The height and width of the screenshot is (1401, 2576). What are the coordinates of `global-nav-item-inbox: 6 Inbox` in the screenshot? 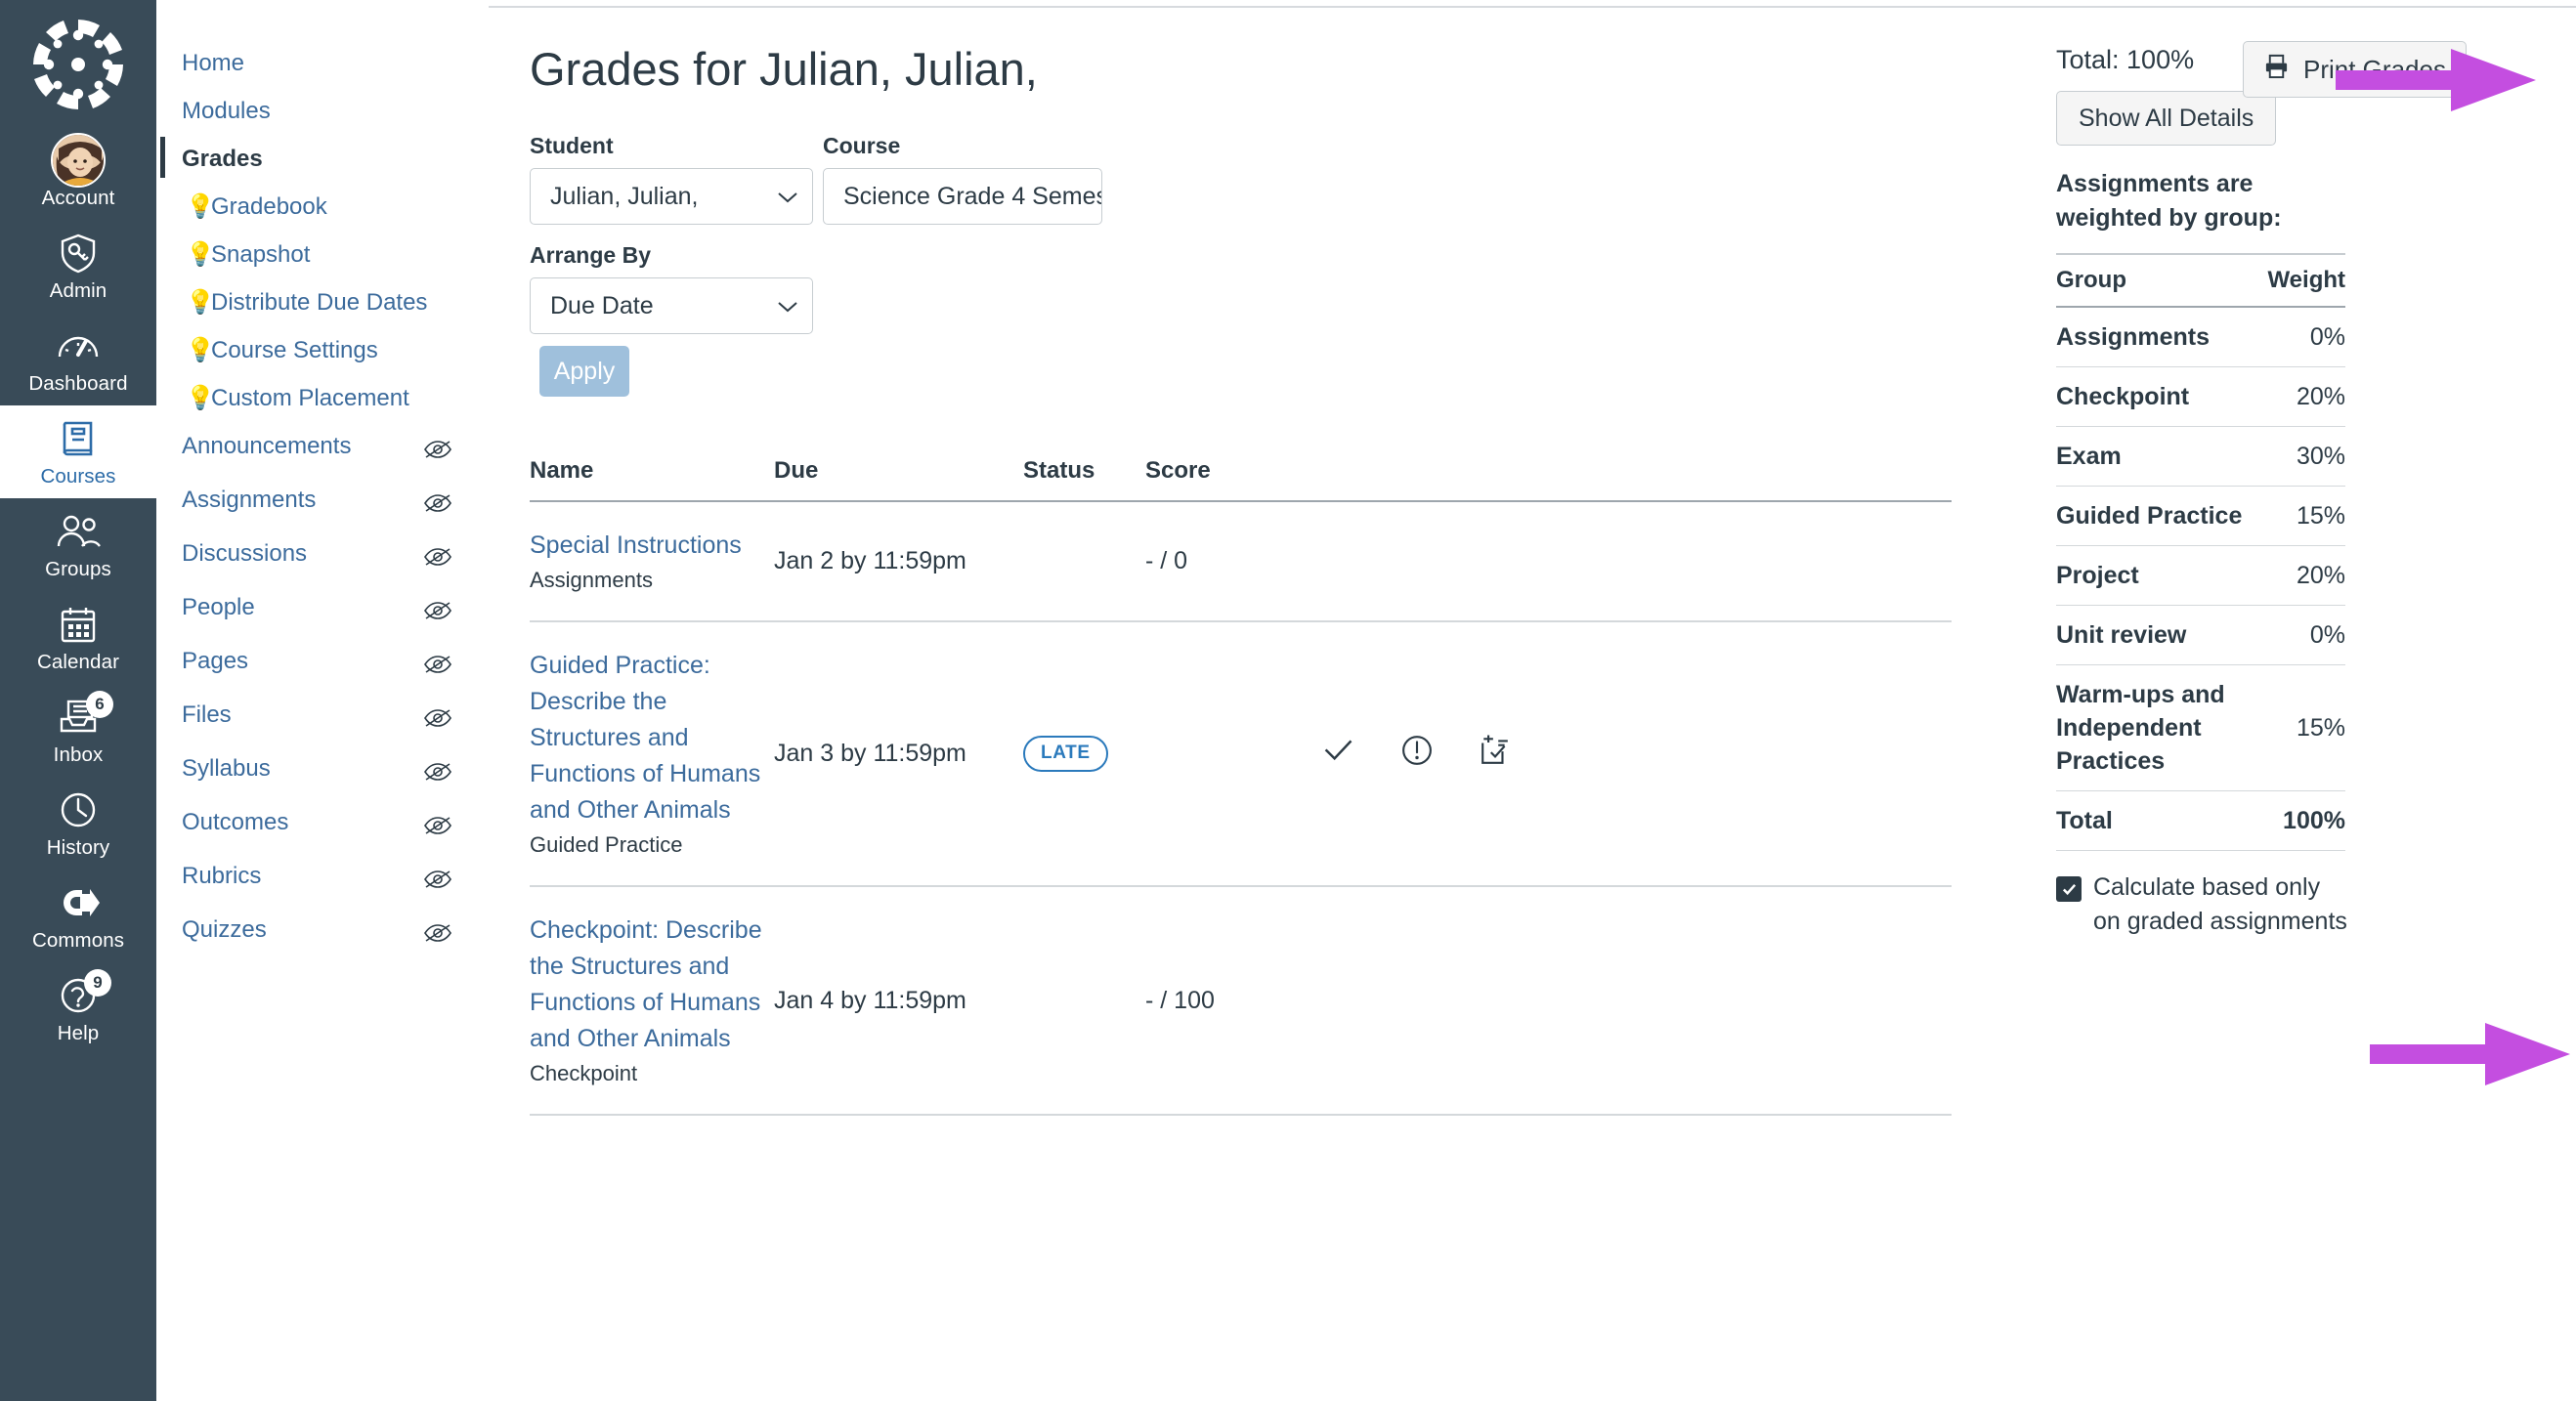 It's located at (78, 730).